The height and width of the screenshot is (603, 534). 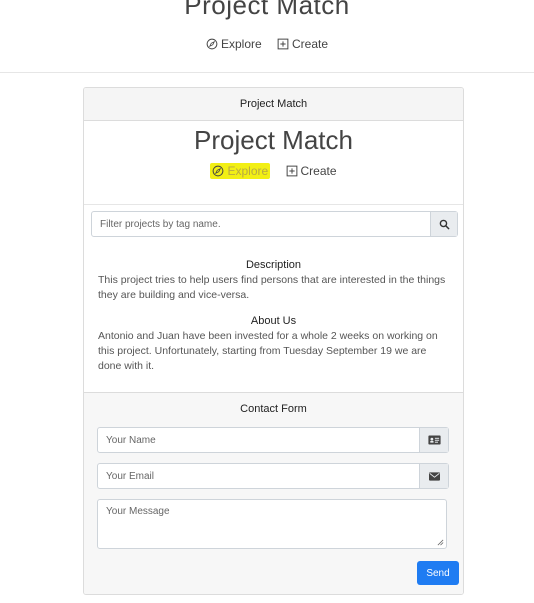 I want to click on divider, so click(x=273, y=204).